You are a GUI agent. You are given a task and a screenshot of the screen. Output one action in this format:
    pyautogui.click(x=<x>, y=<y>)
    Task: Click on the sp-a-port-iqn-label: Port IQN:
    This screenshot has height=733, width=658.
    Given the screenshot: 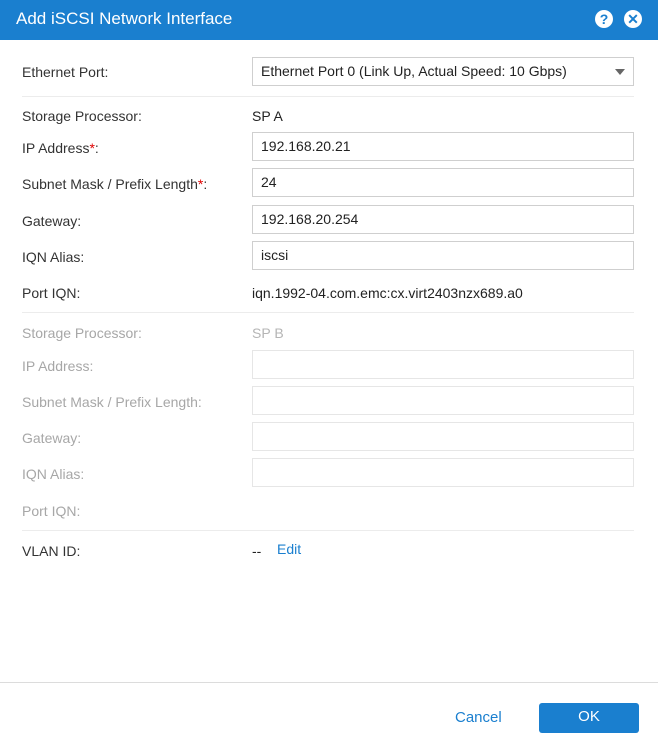 What is the action you would take?
    pyautogui.click(x=51, y=293)
    